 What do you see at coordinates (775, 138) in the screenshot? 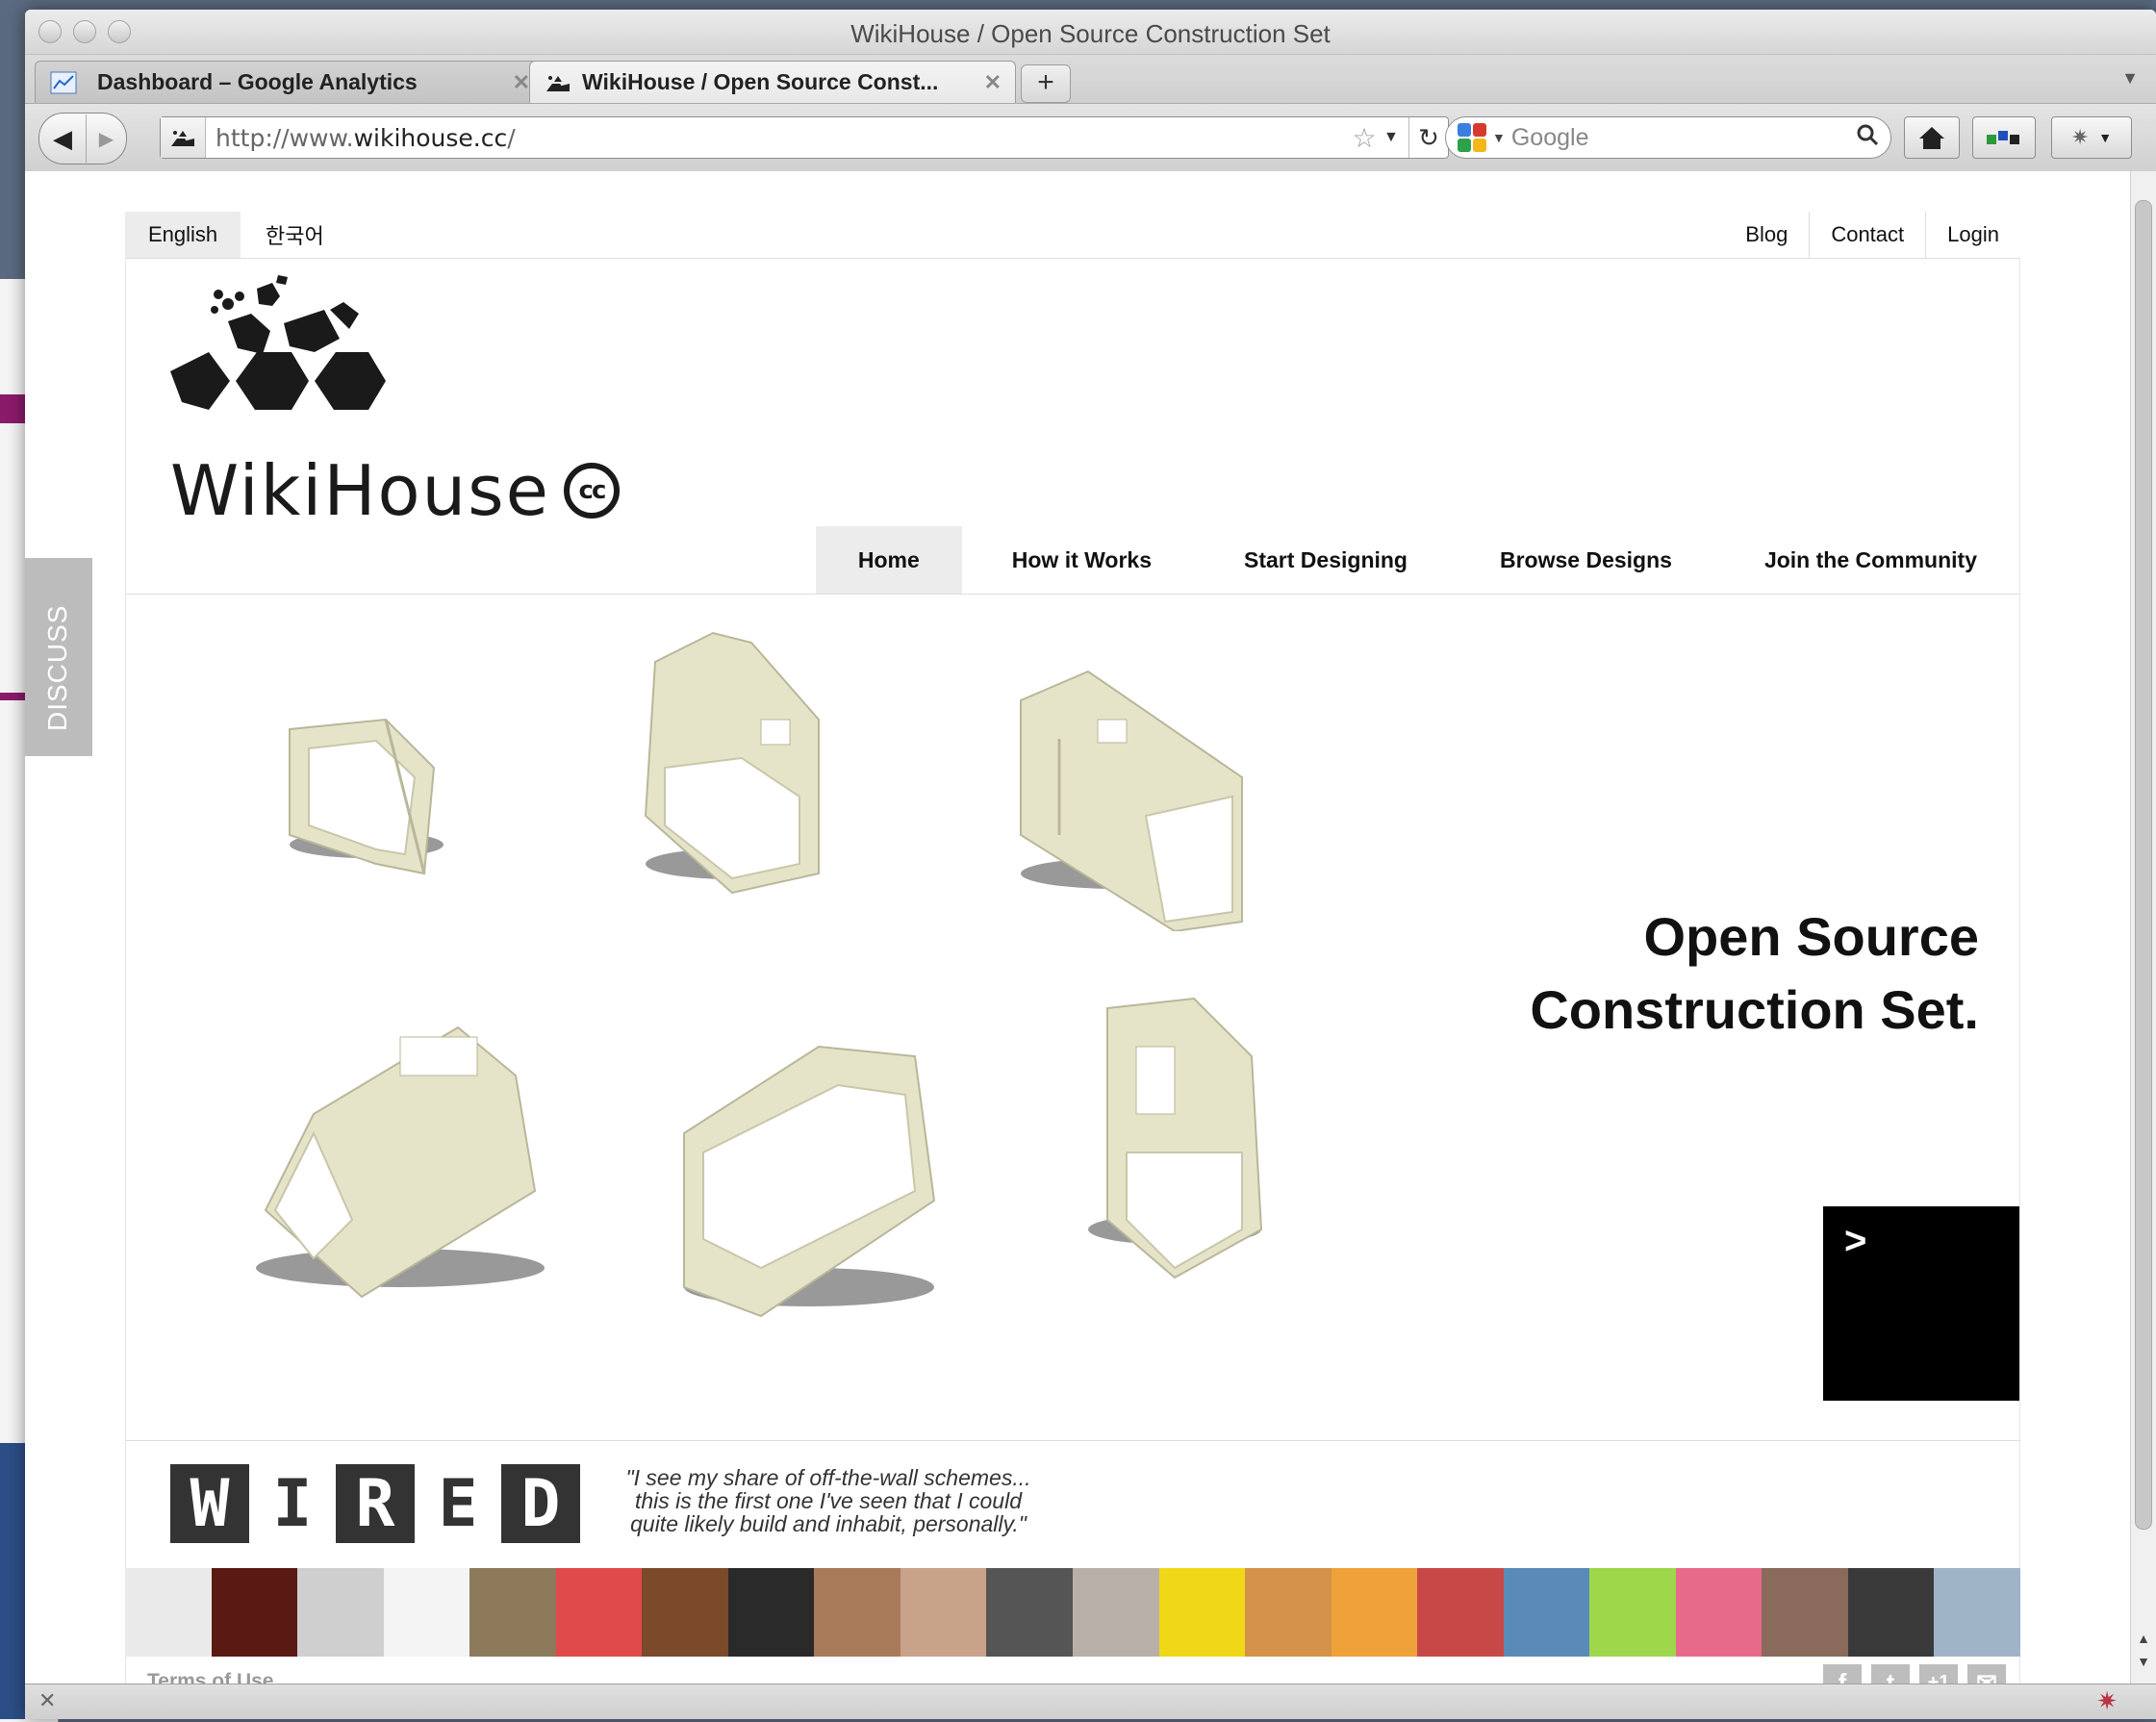
I see `url-text: http://www.wikihouse.cc/` at bounding box center [775, 138].